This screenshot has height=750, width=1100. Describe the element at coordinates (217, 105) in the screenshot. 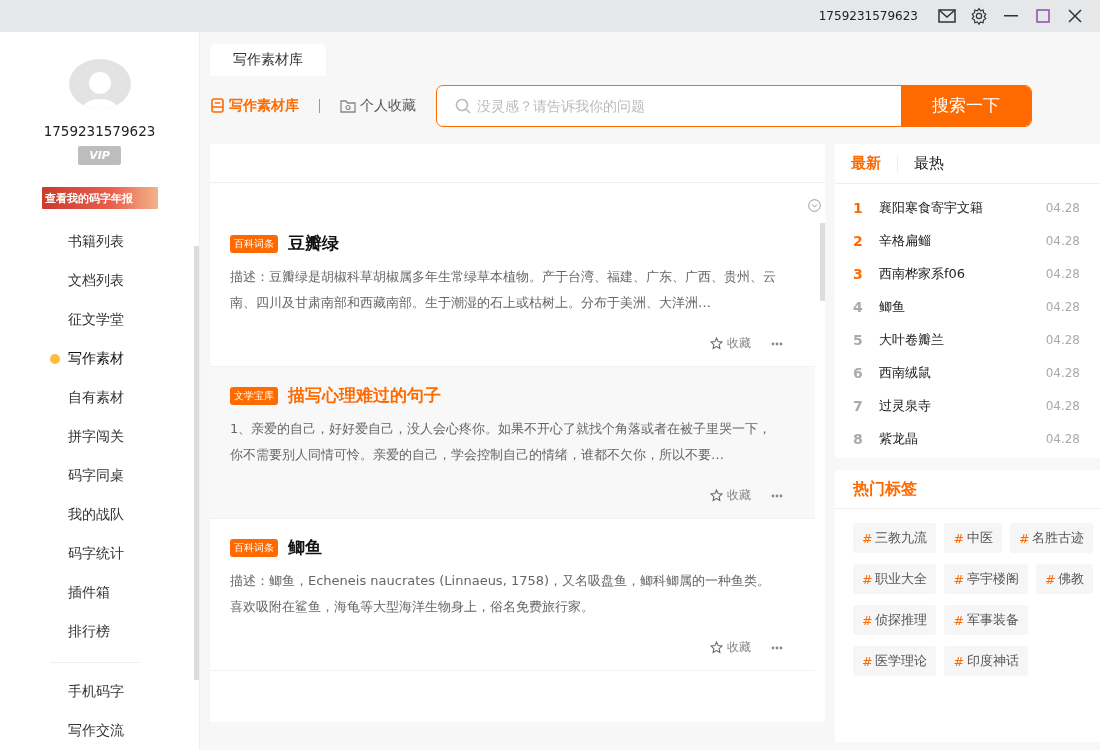

I see `document-icon` at that location.